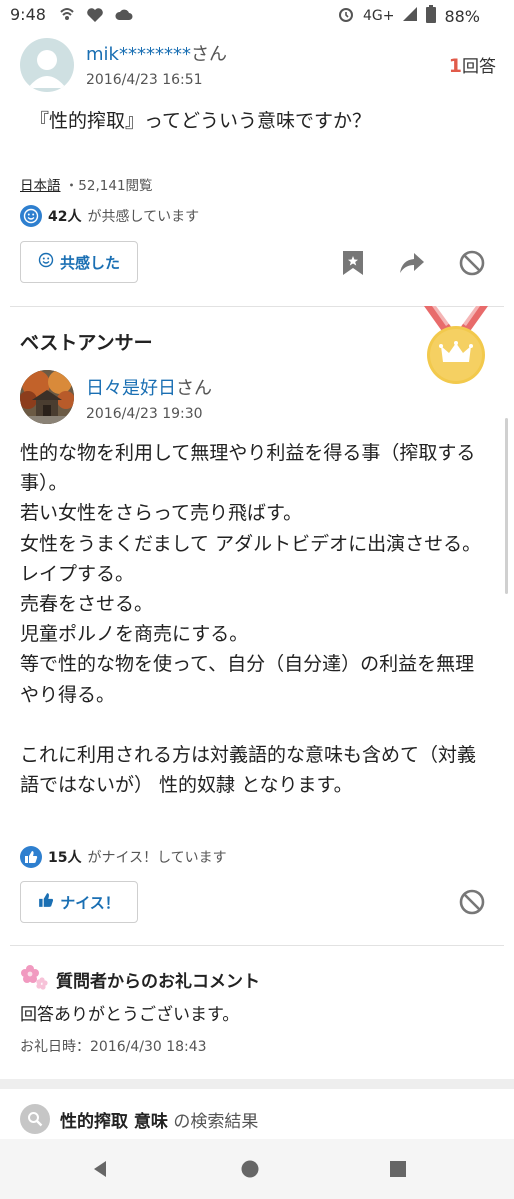  Describe the element at coordinates (109, 216) in the screenshot. I see `empathy-count: 42人 が共感しています` at that location.